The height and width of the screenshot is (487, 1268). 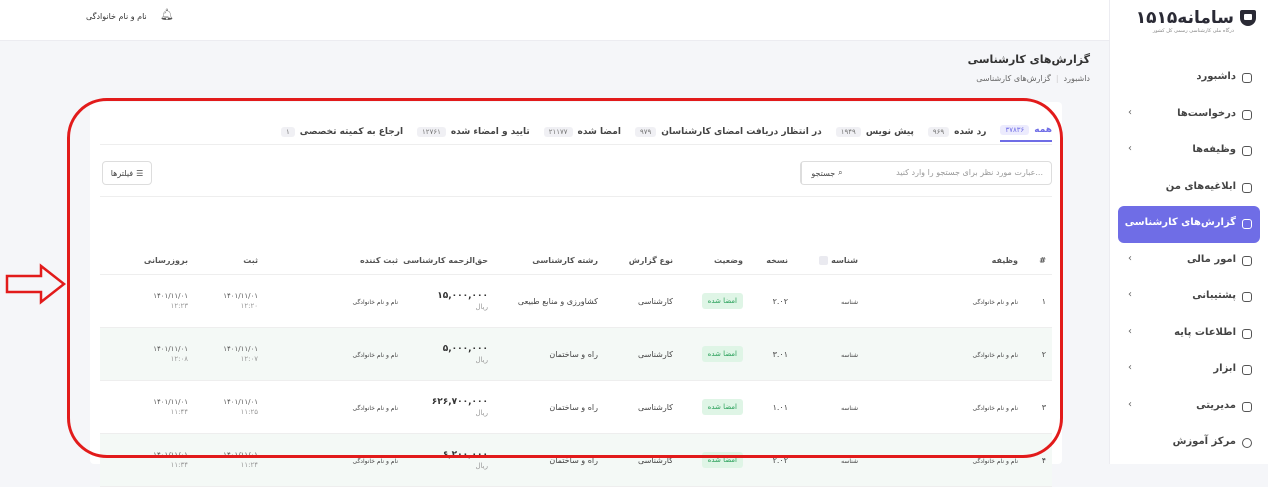 What do you see at coordinates (287, 132) in the screenshot?
I see `tab-count: ۱` at bounding box center [287, 132].